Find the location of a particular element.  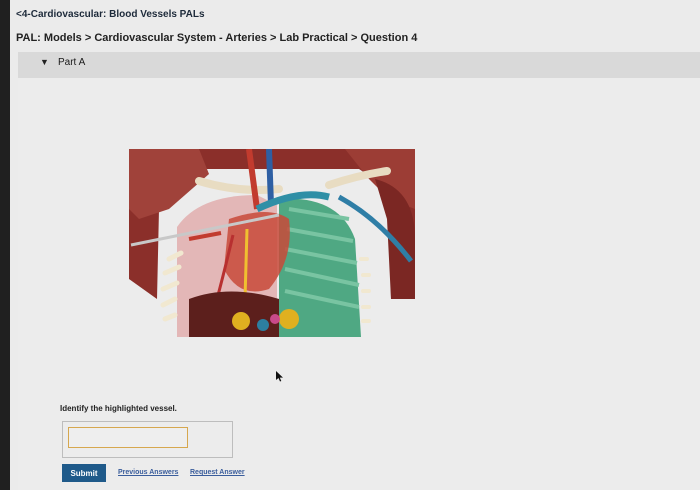

question-prompt: Identify the highlighted vessel. is located at coordinates (118, 408).